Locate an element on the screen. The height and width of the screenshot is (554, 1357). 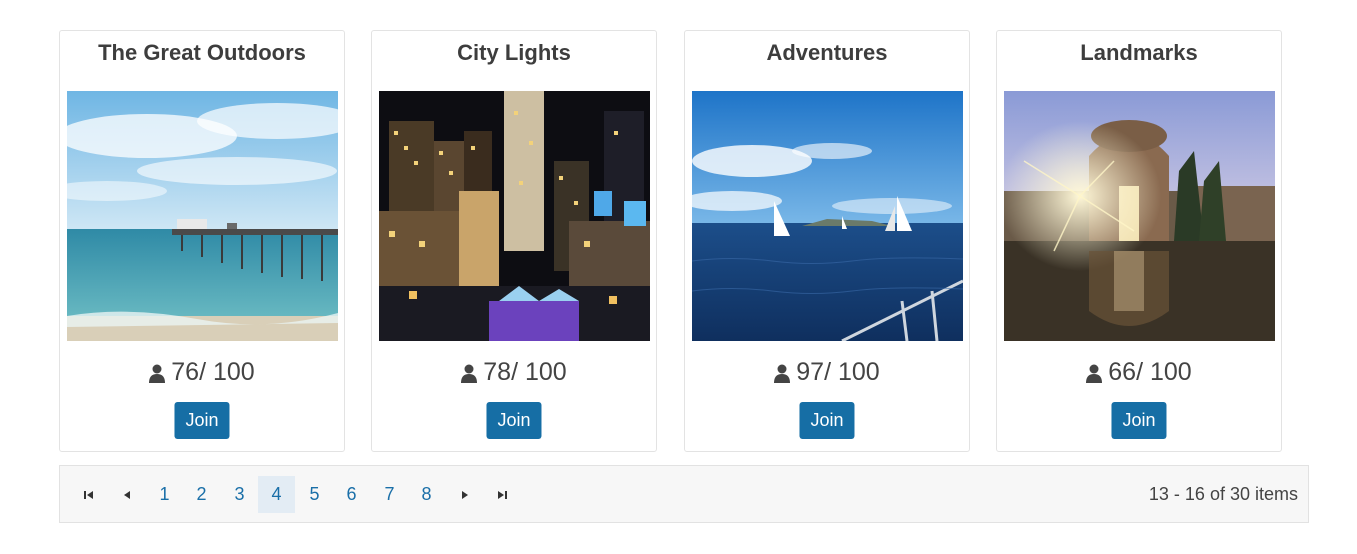
prev-page-icon is located at coordinates (126, 494).